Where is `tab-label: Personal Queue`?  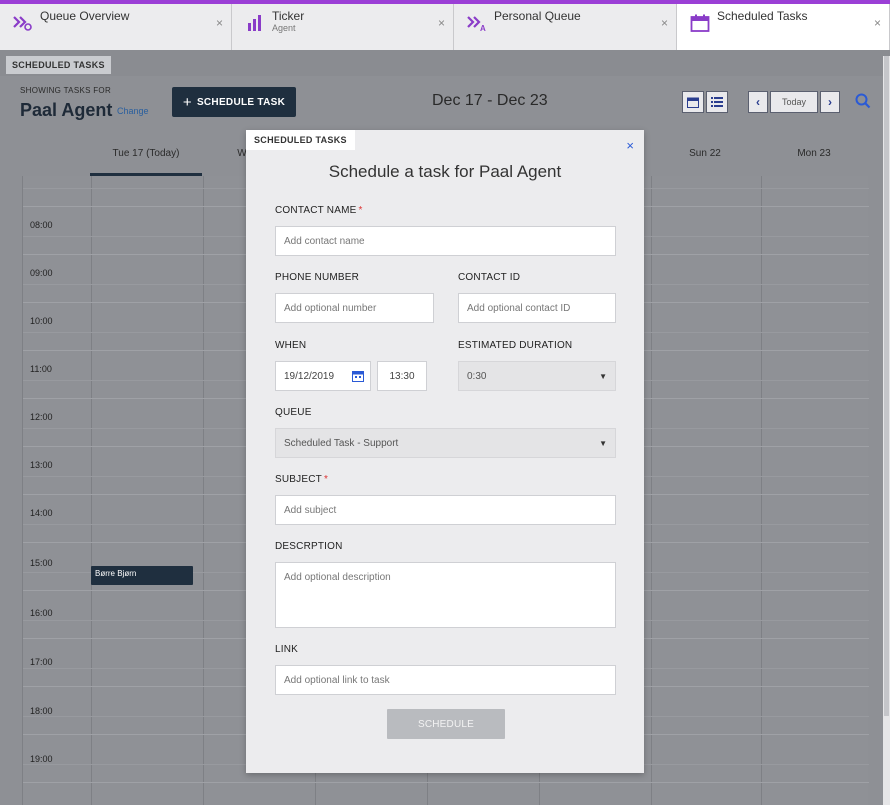 tab-label: Personal Queue is located at coordinates (537, 16).